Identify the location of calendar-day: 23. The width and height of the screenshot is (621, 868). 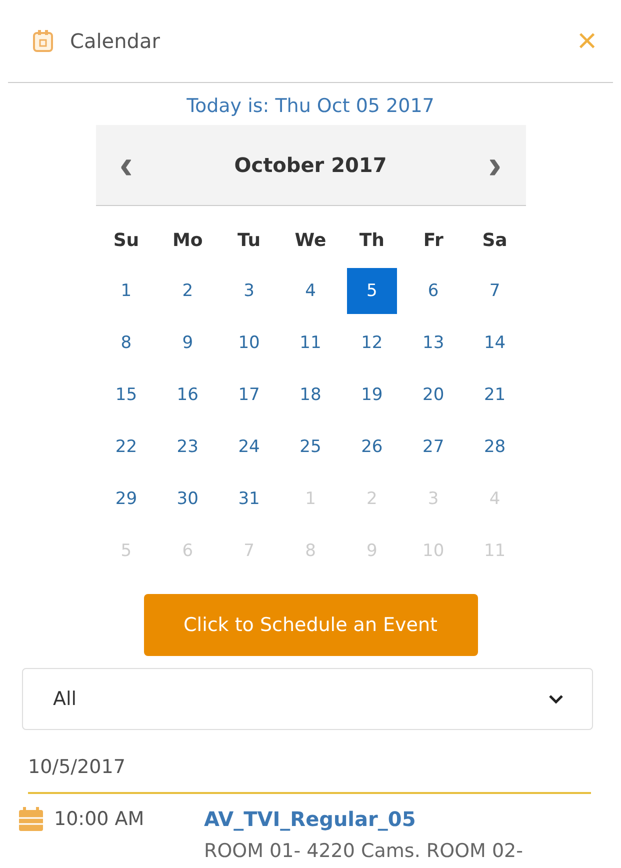
(187, 447).